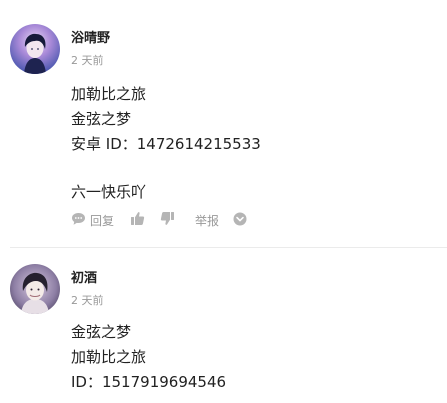  I want to click on report-label: 举报, so click(207, 220).